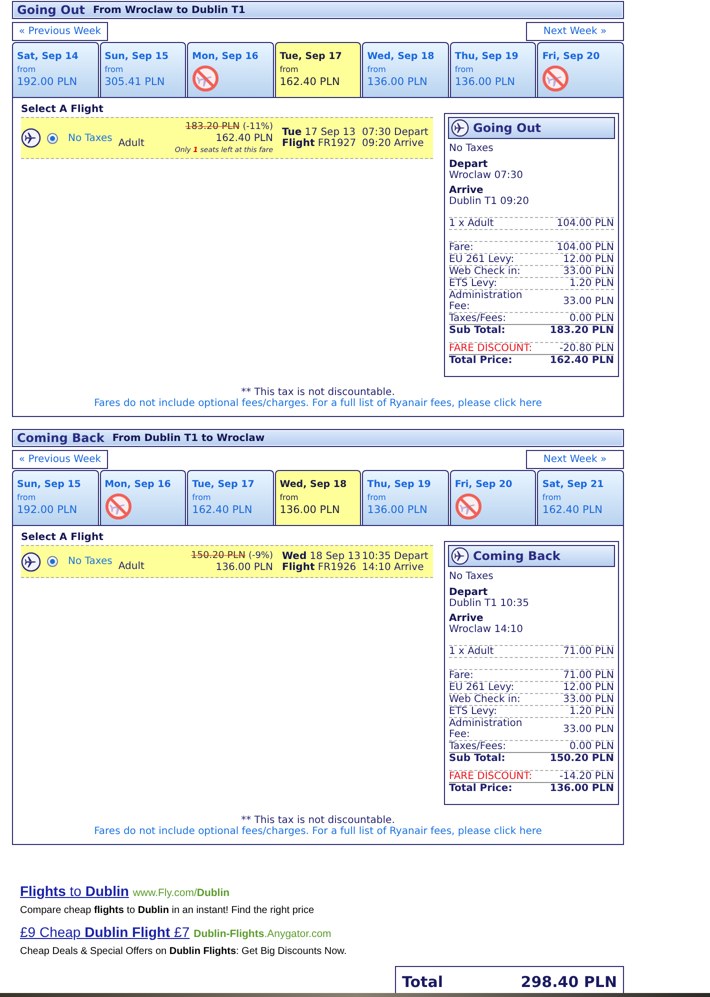 This screenshot has width=710, height=997. I want to click on depart-value: Wroclaw 07:30, so click(486, 175).